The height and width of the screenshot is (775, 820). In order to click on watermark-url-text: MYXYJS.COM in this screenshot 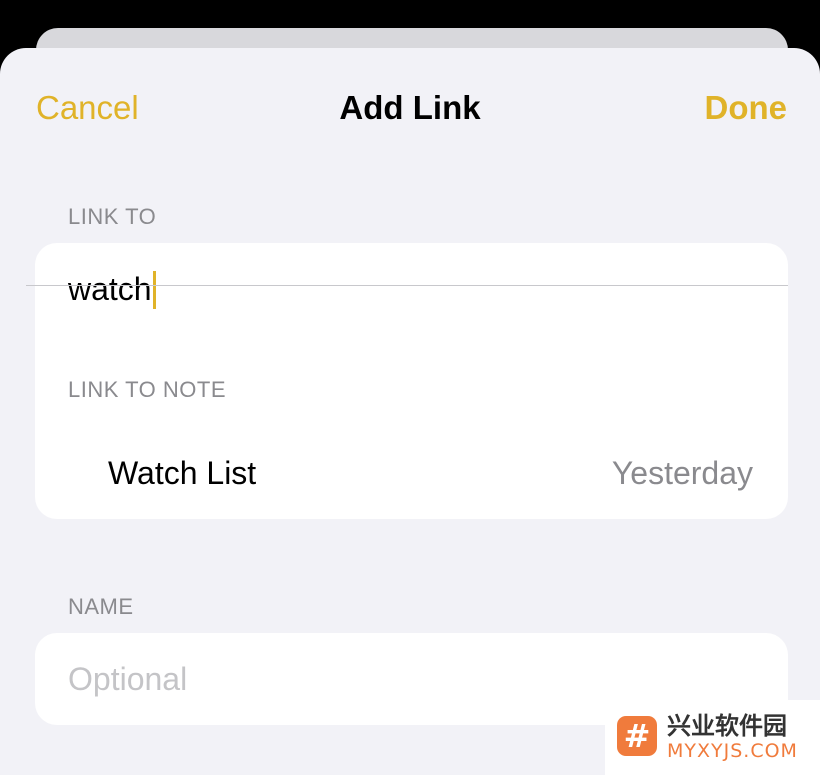, I will do `click(732, 751)`.